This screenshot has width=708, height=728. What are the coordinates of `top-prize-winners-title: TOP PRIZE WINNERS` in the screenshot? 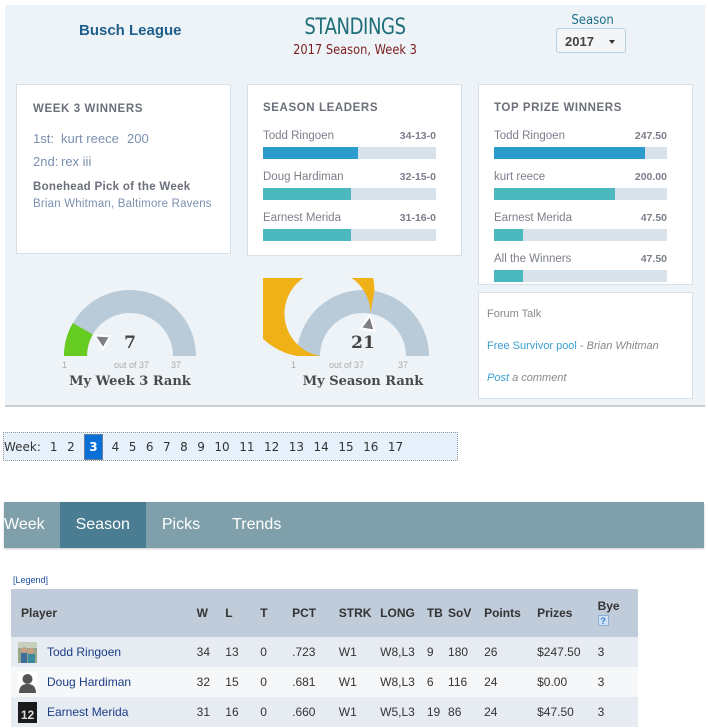 It's located at (558, 108).